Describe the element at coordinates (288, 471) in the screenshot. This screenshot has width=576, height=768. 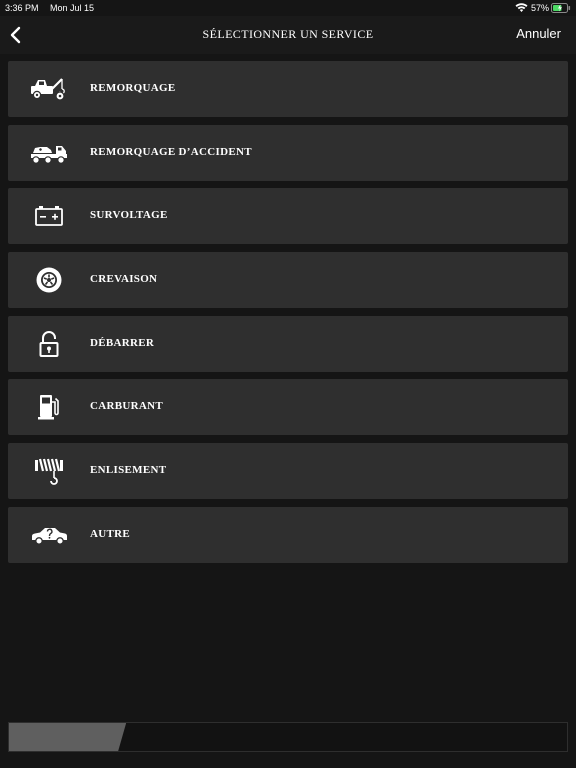
I see `service-item-winching: ENLISEMENT` at that location.